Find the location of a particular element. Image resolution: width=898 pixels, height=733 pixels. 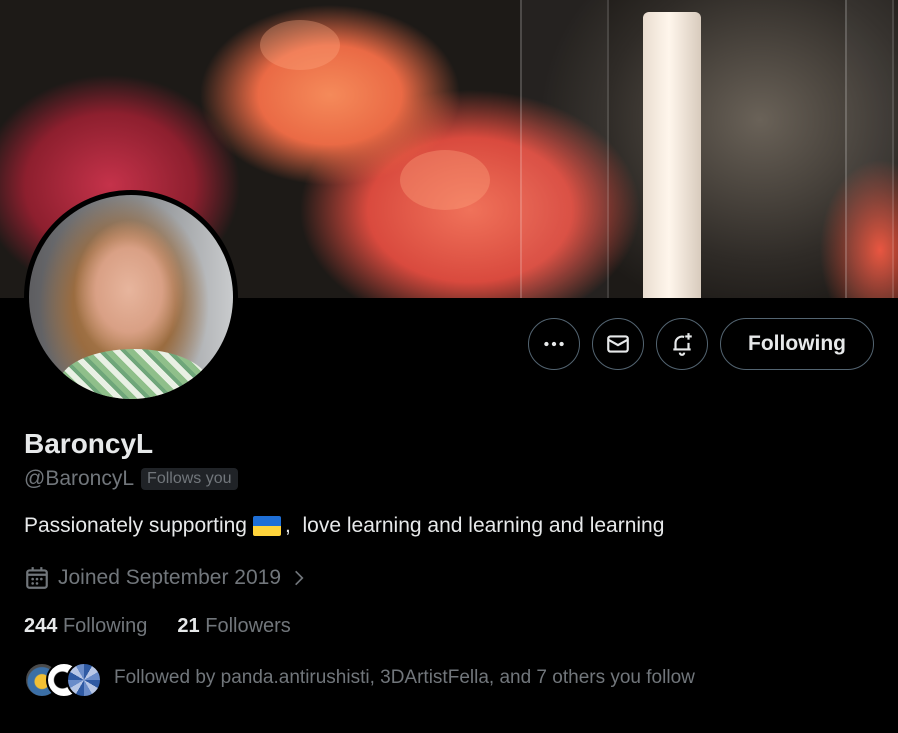

ellipsis-icon is located at coordinates (554, 344).